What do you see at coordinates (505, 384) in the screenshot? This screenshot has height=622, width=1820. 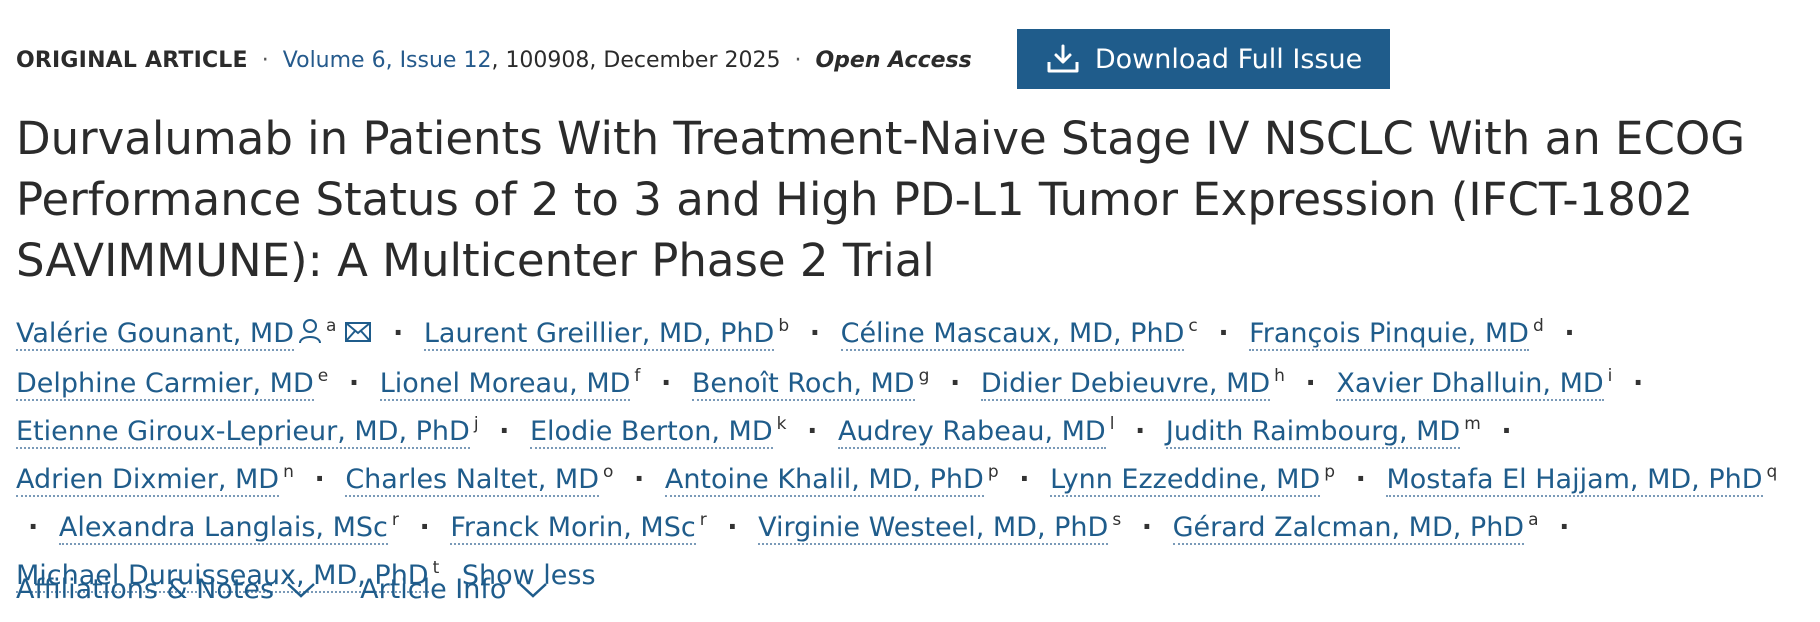 I see `author-name-link: Lionel Moreau, MD` at bounding box center [505, 384].